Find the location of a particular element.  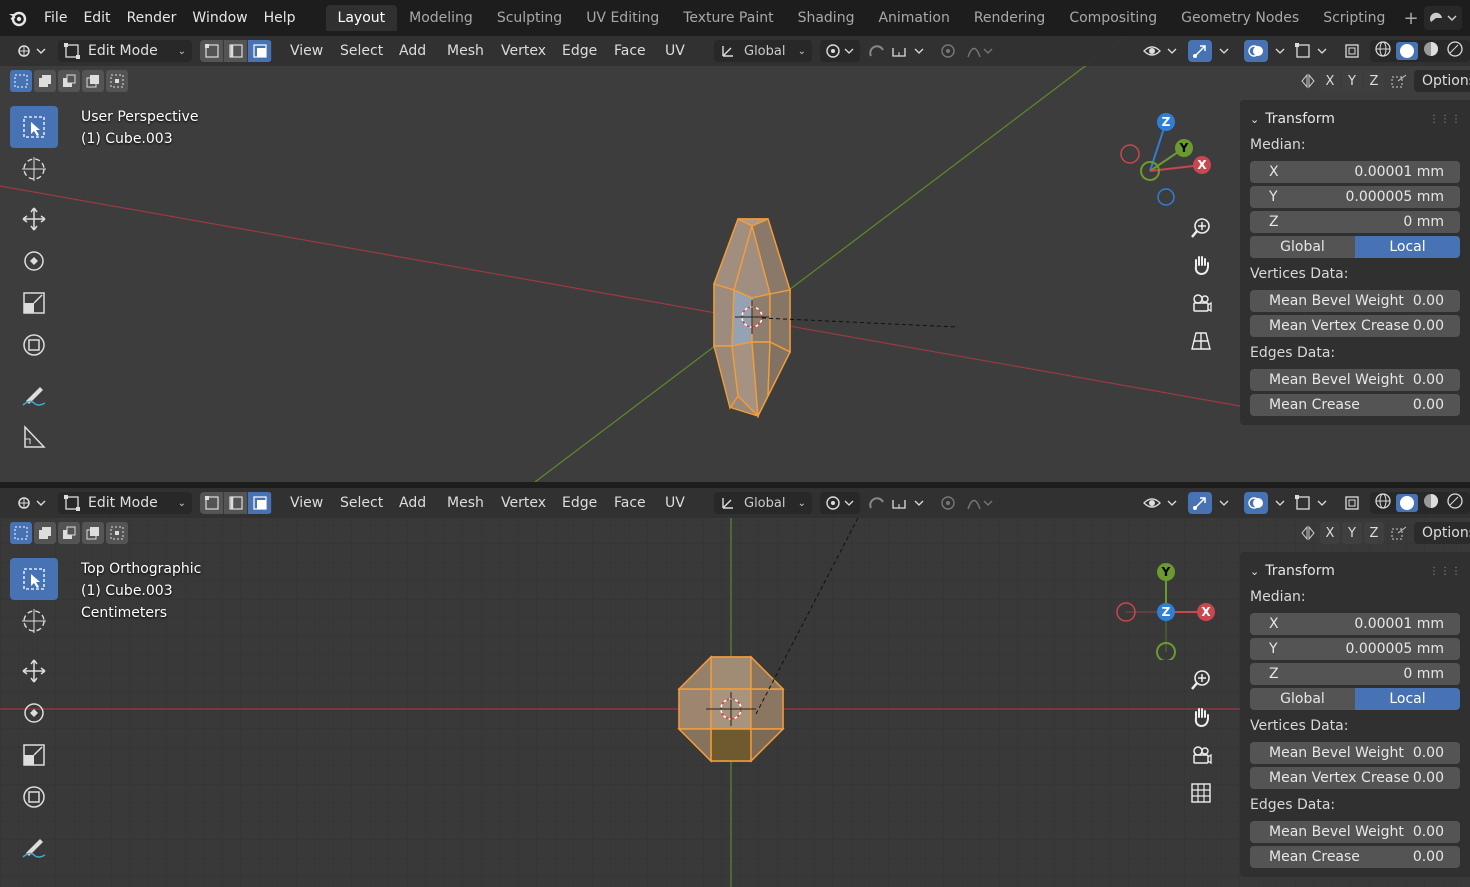

menu-view: View is located at coordinates (306, 503).